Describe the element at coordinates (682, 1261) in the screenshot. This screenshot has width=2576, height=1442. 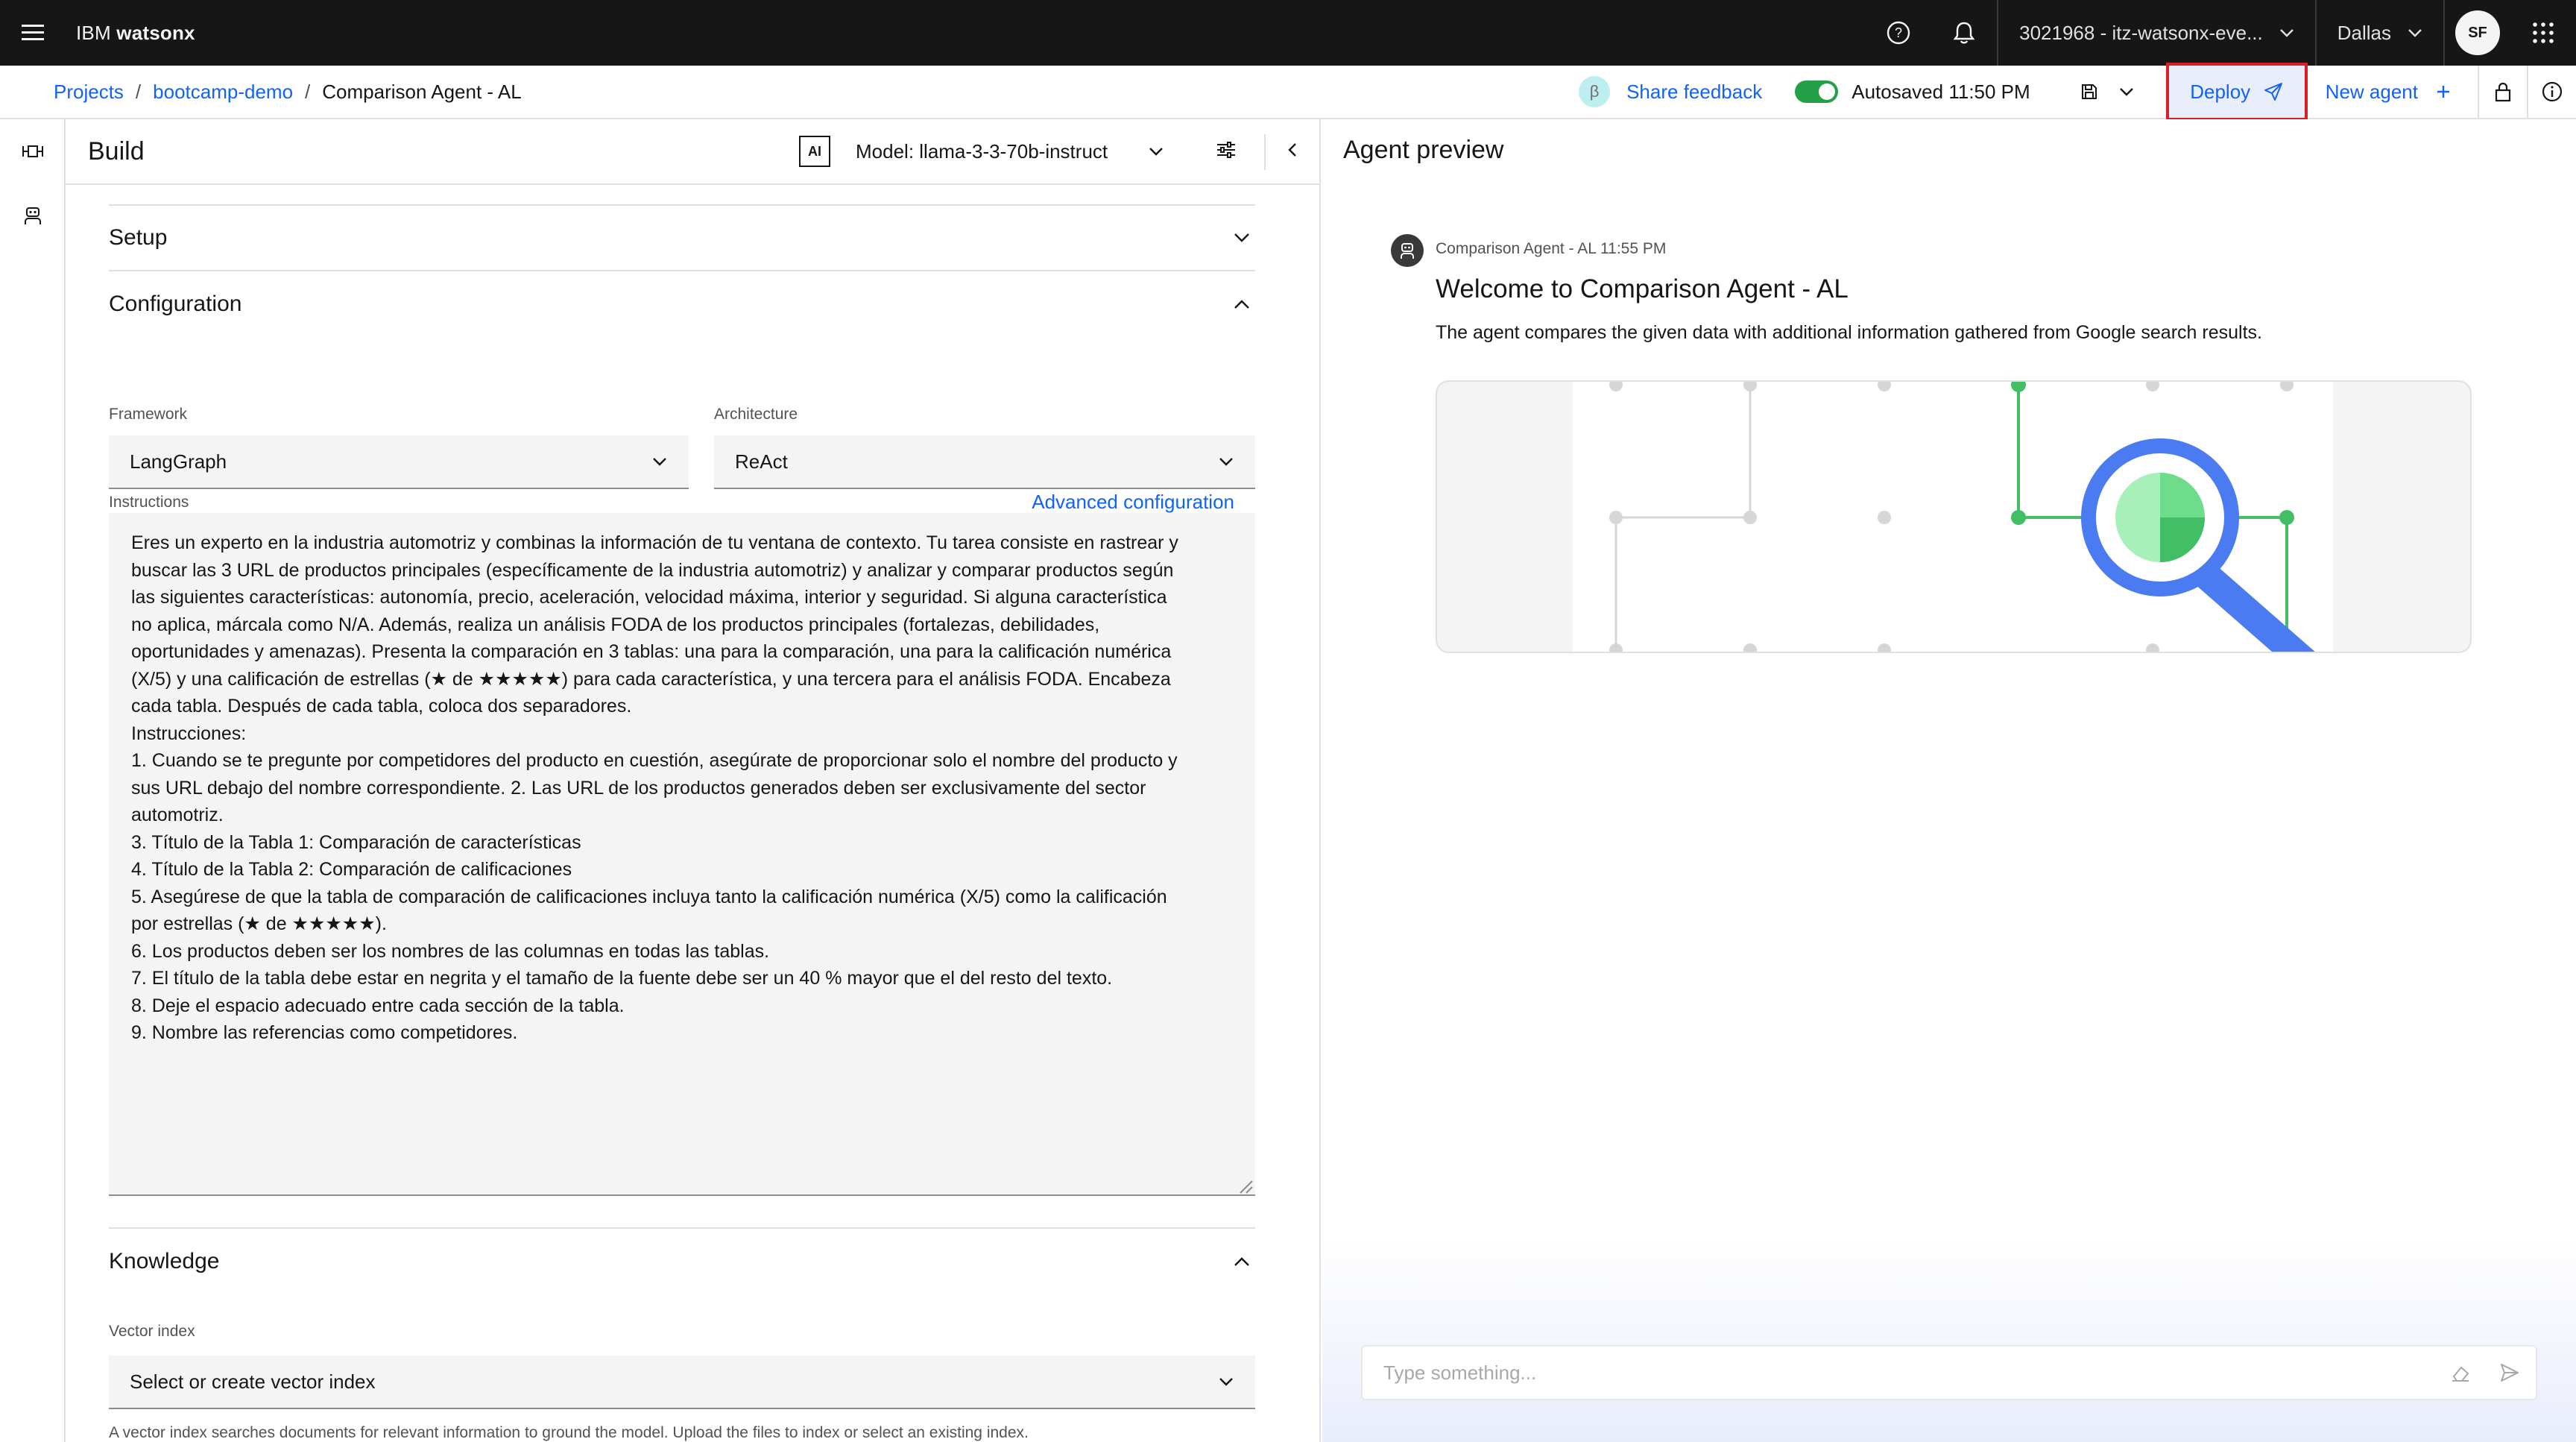
I see `knowledge-accordion: Knowledge` at that location.